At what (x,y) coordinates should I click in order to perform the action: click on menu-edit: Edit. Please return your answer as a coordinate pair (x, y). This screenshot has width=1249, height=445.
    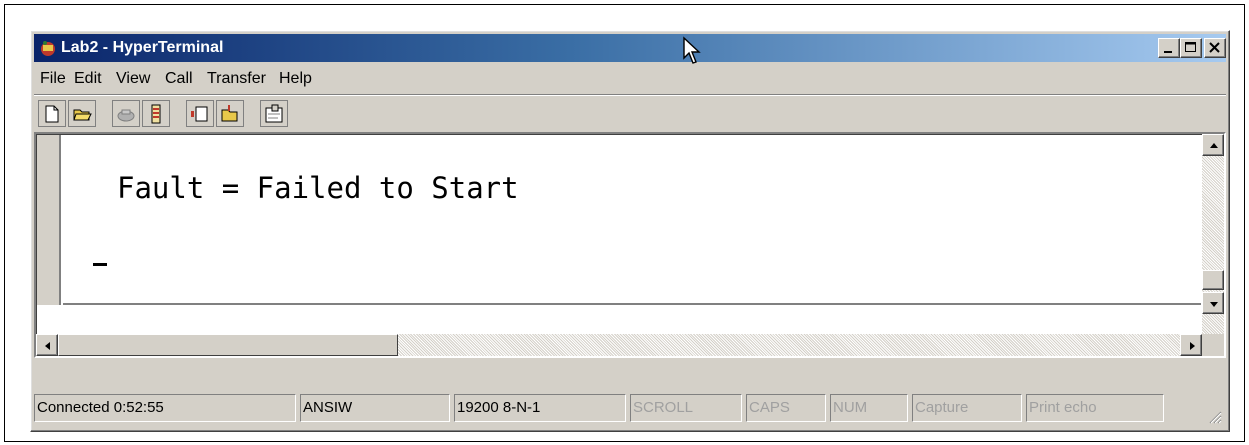
    Looking at the image, I should click on (88, 79).